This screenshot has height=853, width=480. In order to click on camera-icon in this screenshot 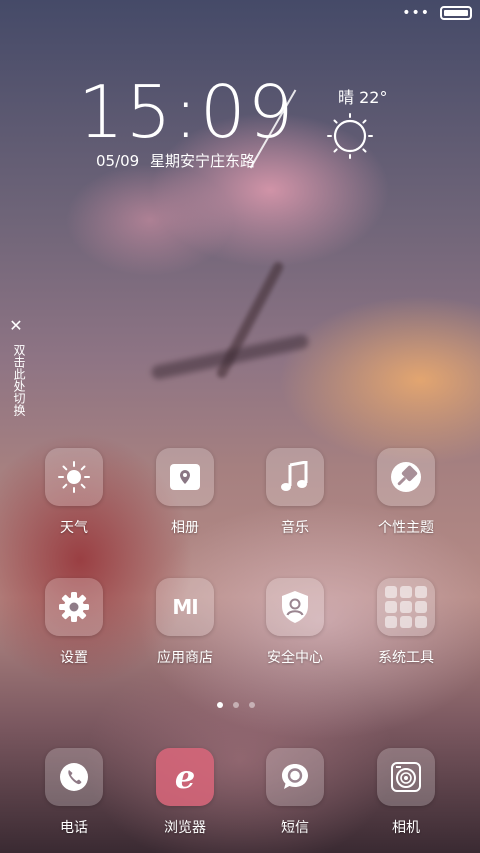, I will do `click(406, 777)`.